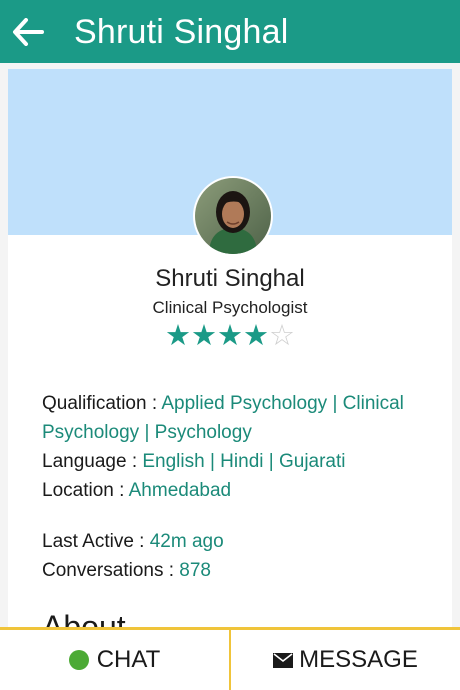 The height and width of the screenshot is (690, 460). What do you see at coordinates (128, 659) in the screenshot?
I see `chat-label: CHAT` at bounding box center [128, 659].